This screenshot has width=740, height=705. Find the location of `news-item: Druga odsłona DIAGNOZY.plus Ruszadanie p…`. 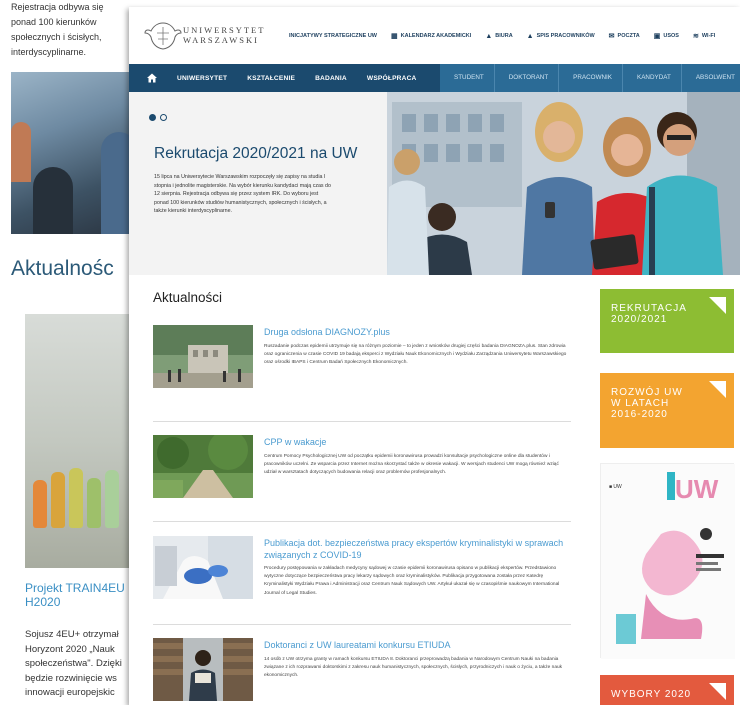

news-item: Druga odsłona DIAGNOZY.plus Ruszadanie p… is located at coordinates (363, 363).